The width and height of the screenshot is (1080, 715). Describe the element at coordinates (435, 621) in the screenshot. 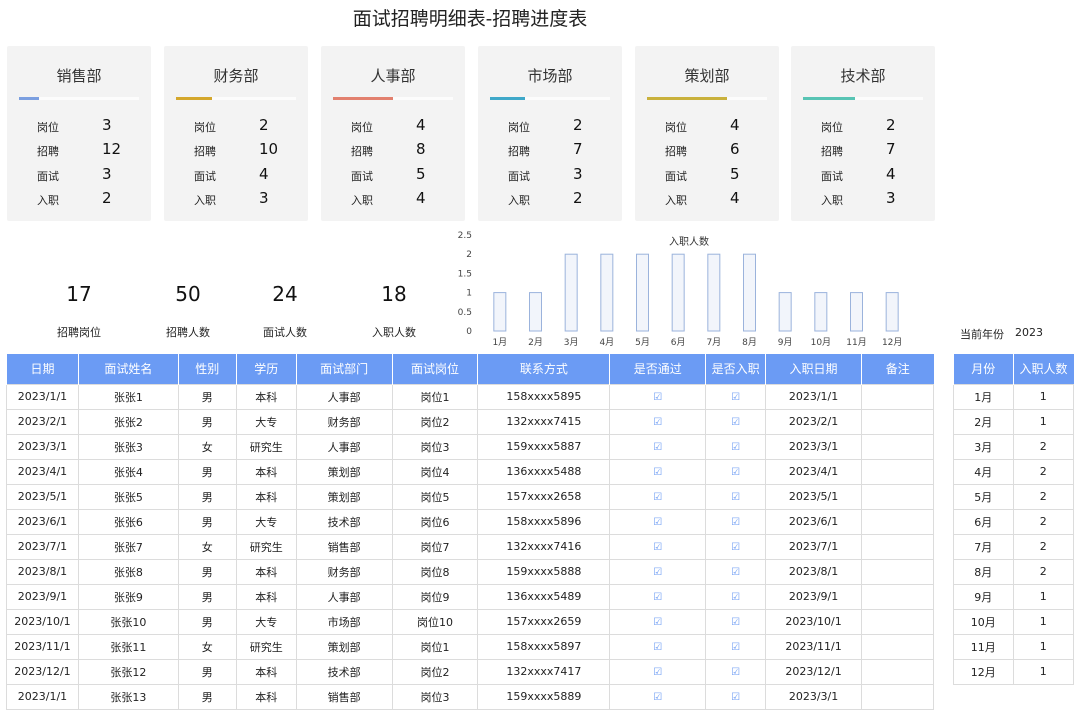

I see `table-cell: 岗位10` at that location.